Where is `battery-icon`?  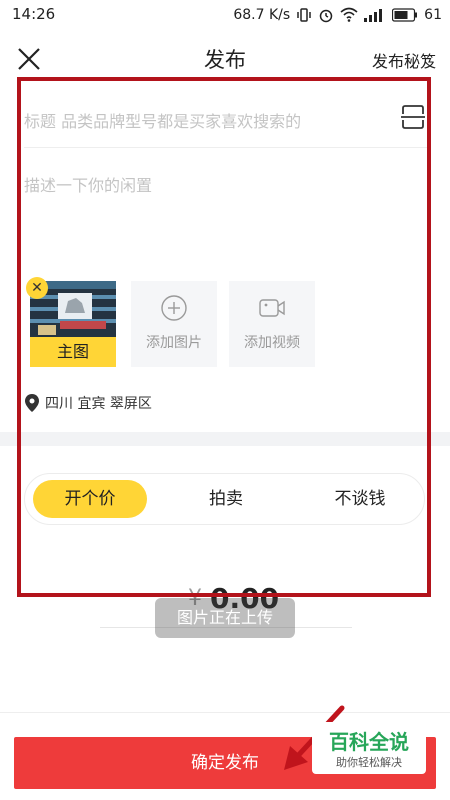 battery-icon is located at coordinates (405, 15).